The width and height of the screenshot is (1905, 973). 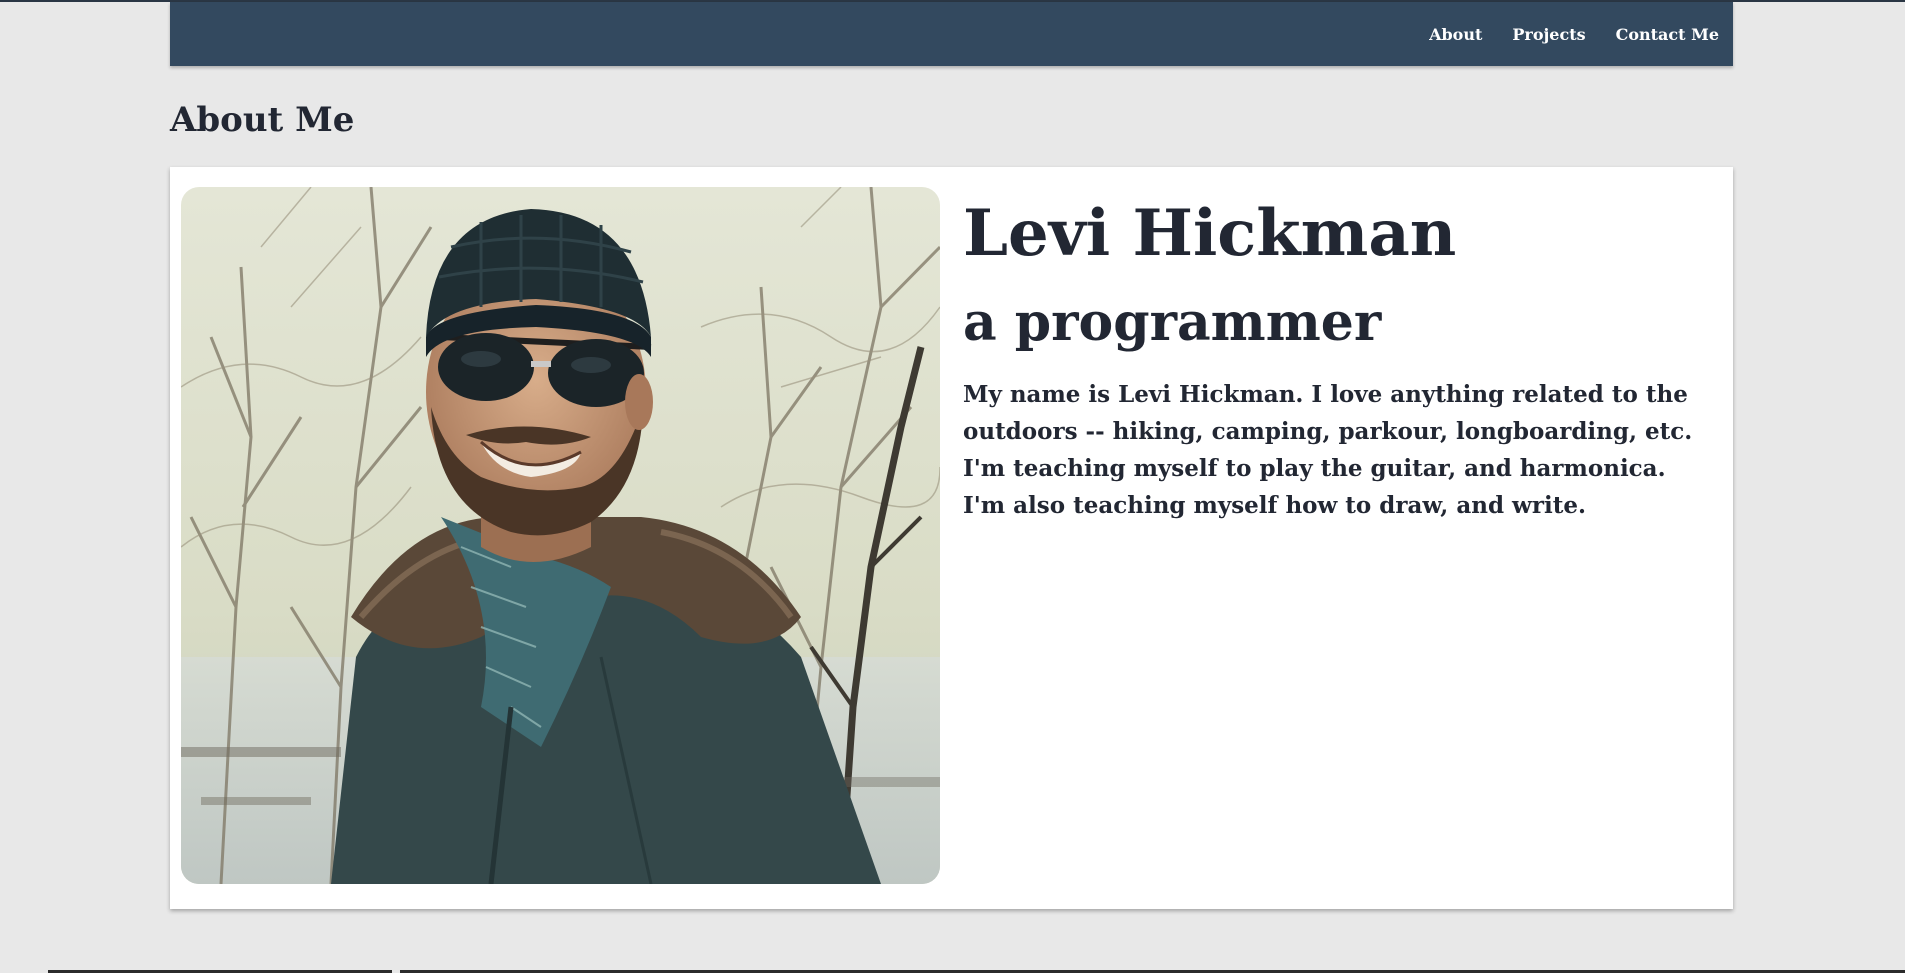 I want to click on section-title: About Me, so click(x=262, y=120).